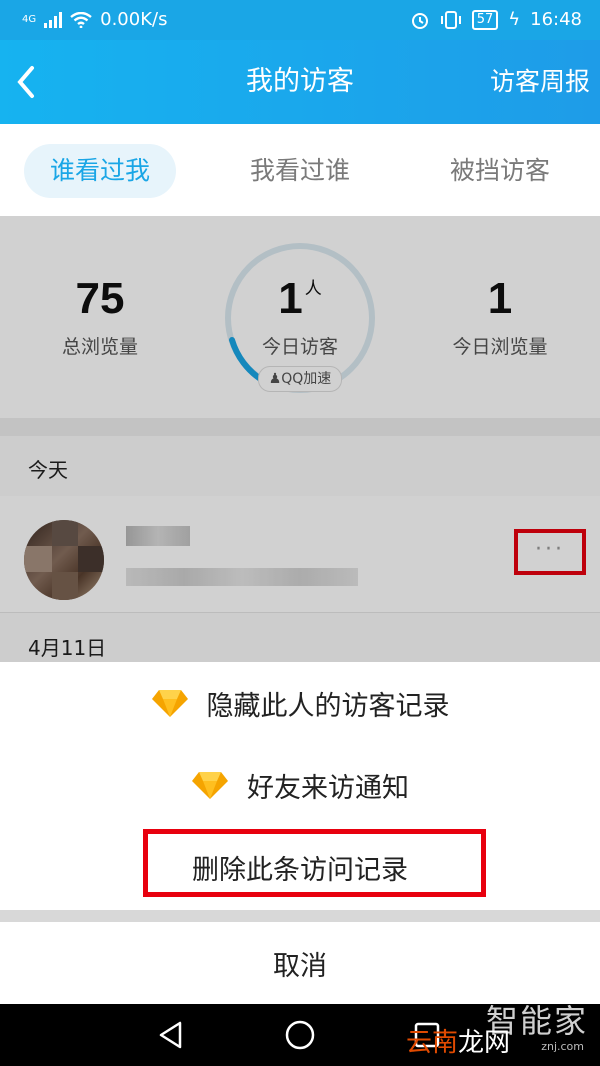 The height and width of the screenshot is (1066, 600). I want to click on vibrate-icon, so click(450, 19).